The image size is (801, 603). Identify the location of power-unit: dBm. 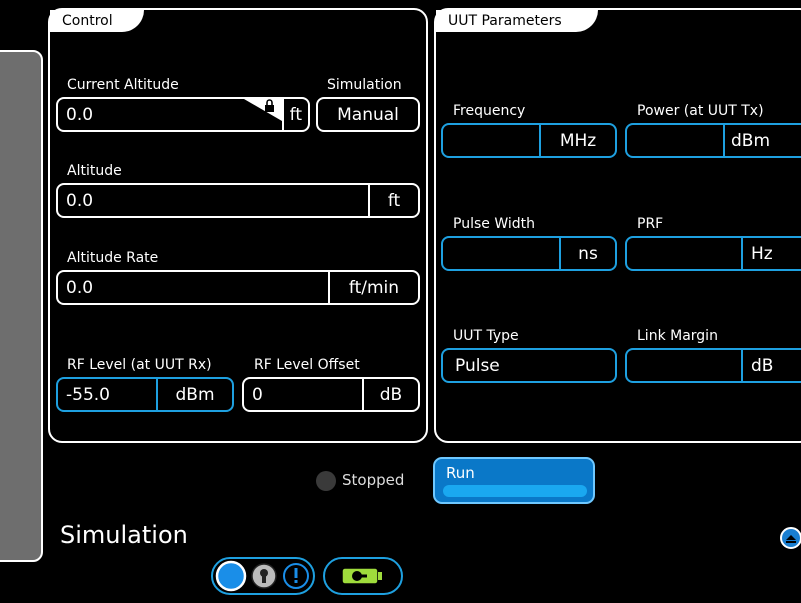
(762, 140).